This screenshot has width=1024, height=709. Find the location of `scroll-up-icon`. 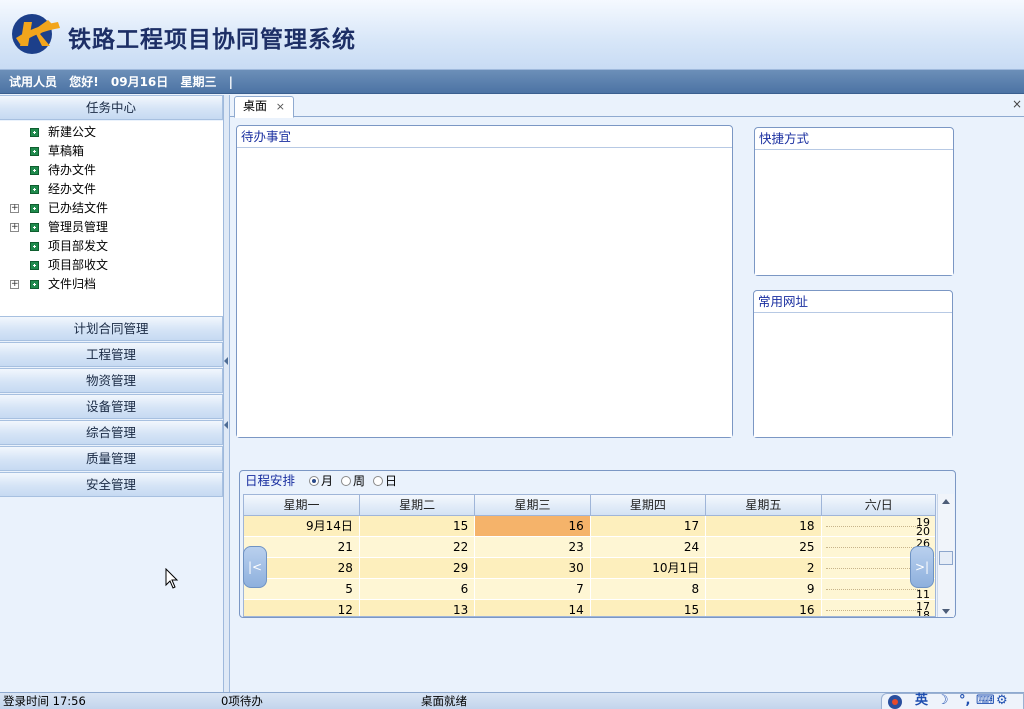

scroll-up-icon is located at coordinates (946, 501).